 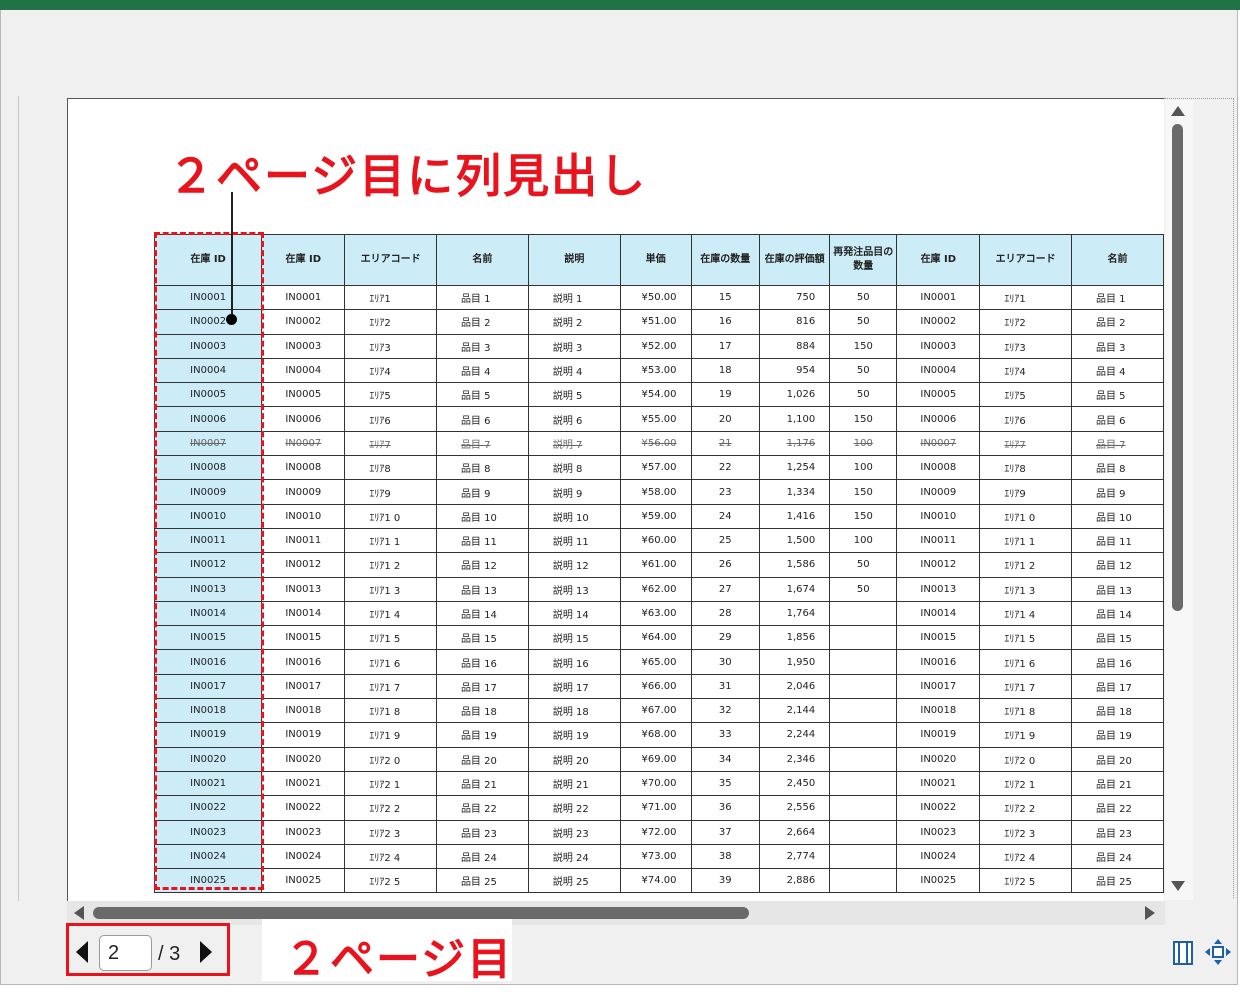 I want to click on table-cell: 2,886, so click(x=794, y=881).